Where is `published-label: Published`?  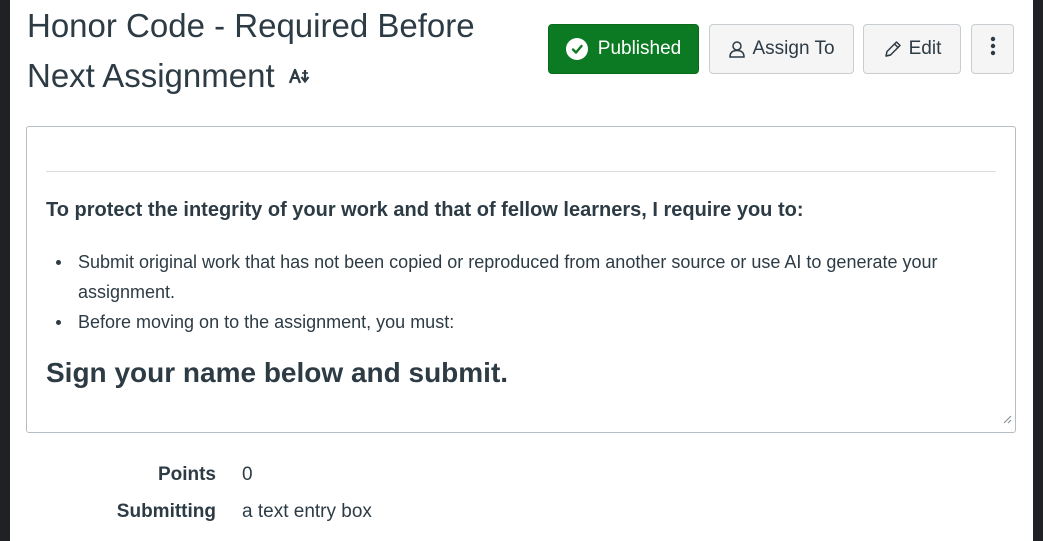
published-label: Published is located at coordinates (639, 48).